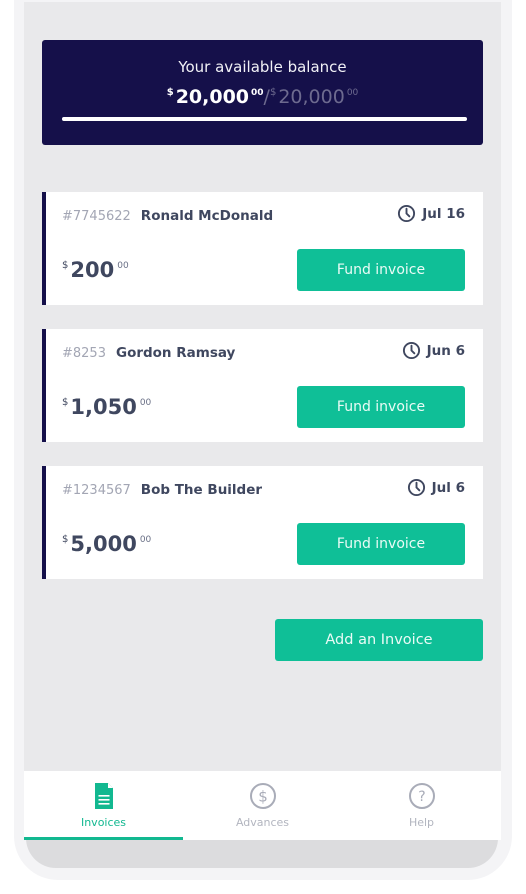  I want to click on invoice-client-name: Bob The Builder, so click(201, 490).